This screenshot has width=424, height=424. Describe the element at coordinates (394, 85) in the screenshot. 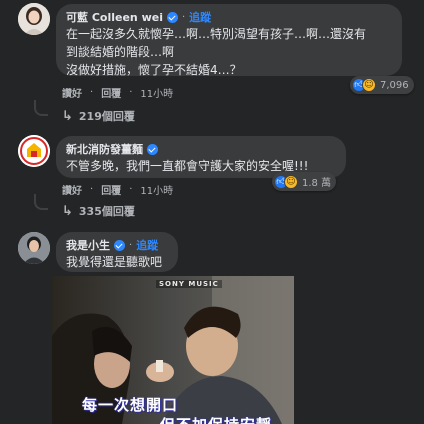

I see `reaction-count: 7,096` at that location.